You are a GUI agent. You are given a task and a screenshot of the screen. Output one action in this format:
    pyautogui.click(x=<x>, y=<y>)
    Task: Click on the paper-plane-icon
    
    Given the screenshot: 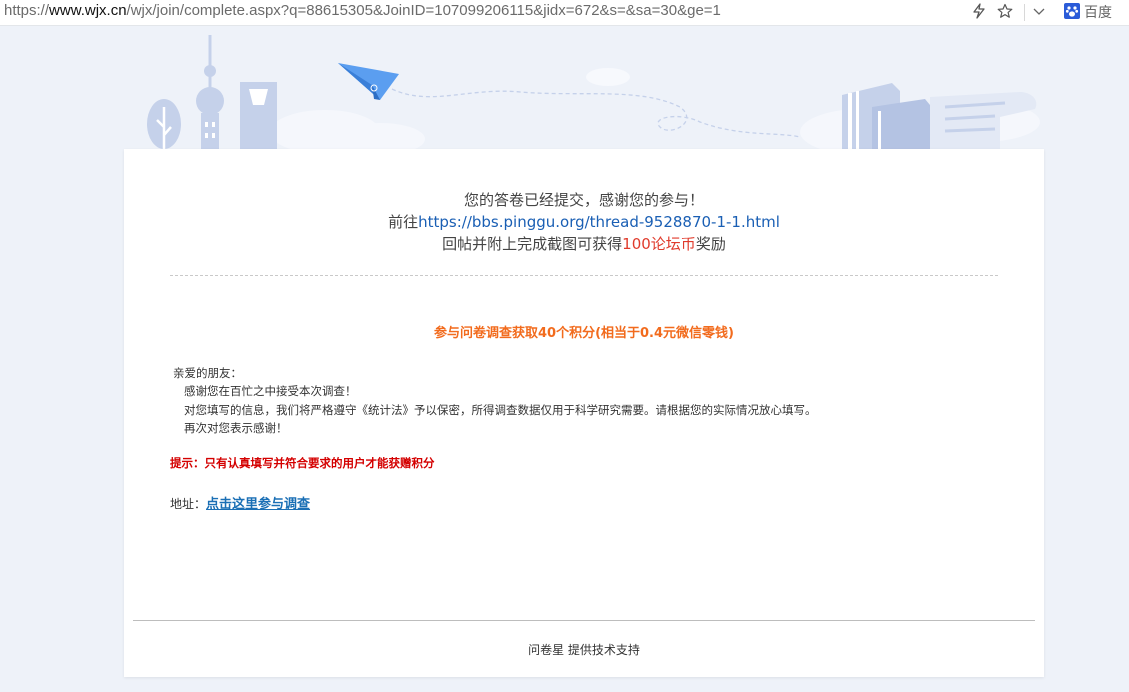 What is the action you would take?
    pyautogui.click(x=368, y=81)
    